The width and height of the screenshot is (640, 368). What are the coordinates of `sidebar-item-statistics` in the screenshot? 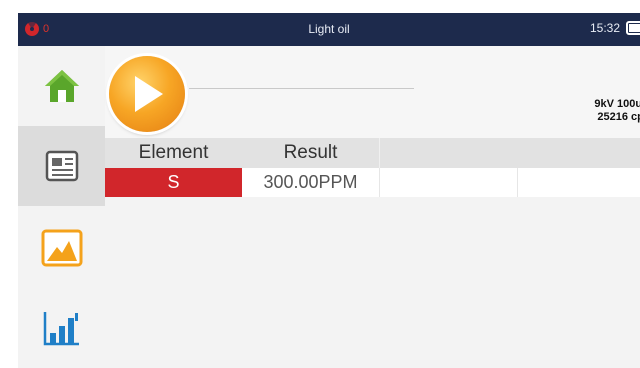 It's located at (61, 328).